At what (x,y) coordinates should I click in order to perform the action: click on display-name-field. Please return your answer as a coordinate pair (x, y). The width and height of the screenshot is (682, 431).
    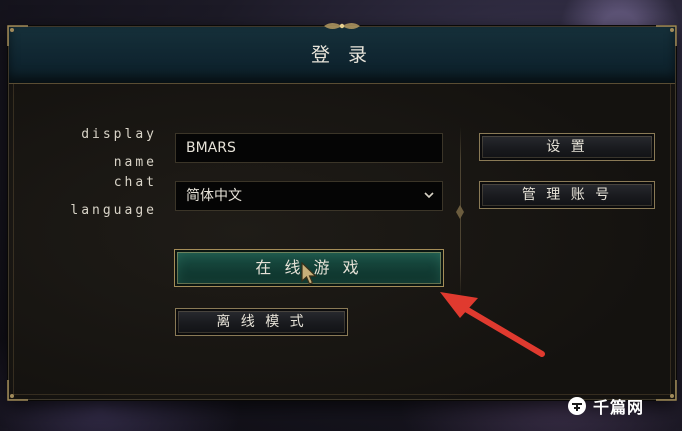
    Looking at the image, I should click on (309, 148).